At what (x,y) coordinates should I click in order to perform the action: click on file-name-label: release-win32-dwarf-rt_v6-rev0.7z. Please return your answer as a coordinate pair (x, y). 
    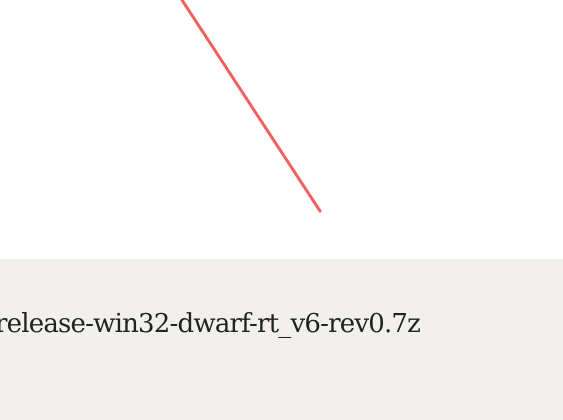
    Looking at the image, I should click on (210, 324).